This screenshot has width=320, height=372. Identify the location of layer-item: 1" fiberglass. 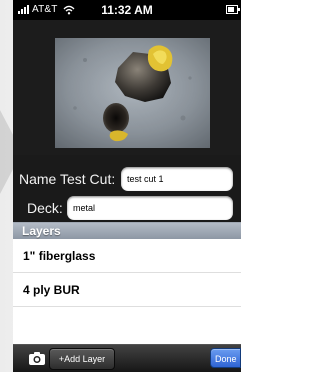
(127, 256).